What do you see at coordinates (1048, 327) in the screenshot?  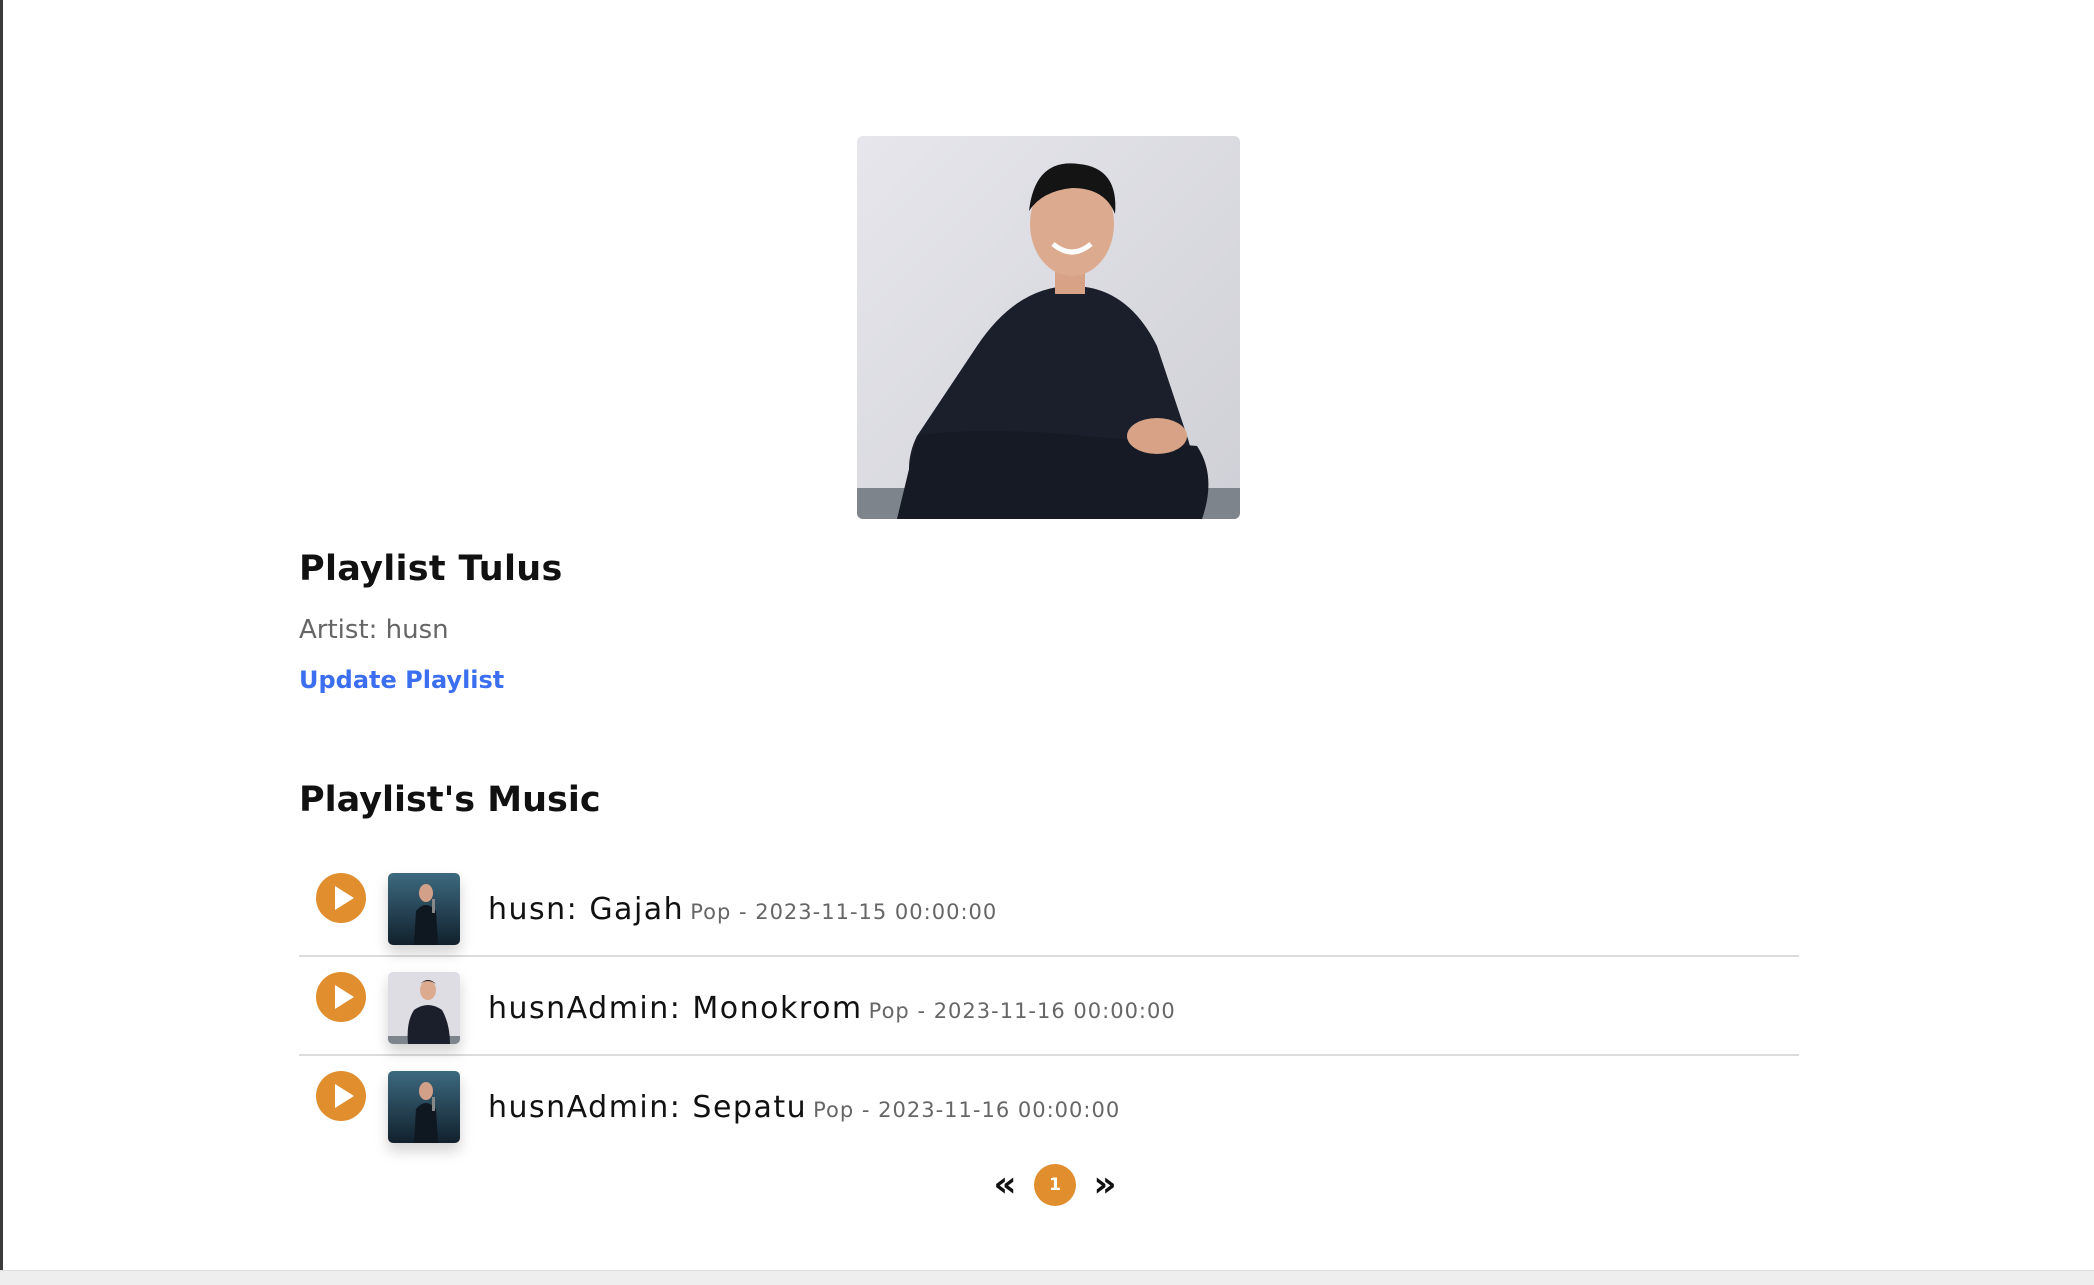 I see `playlist-cover-image` at bounding box center [1048, 327].